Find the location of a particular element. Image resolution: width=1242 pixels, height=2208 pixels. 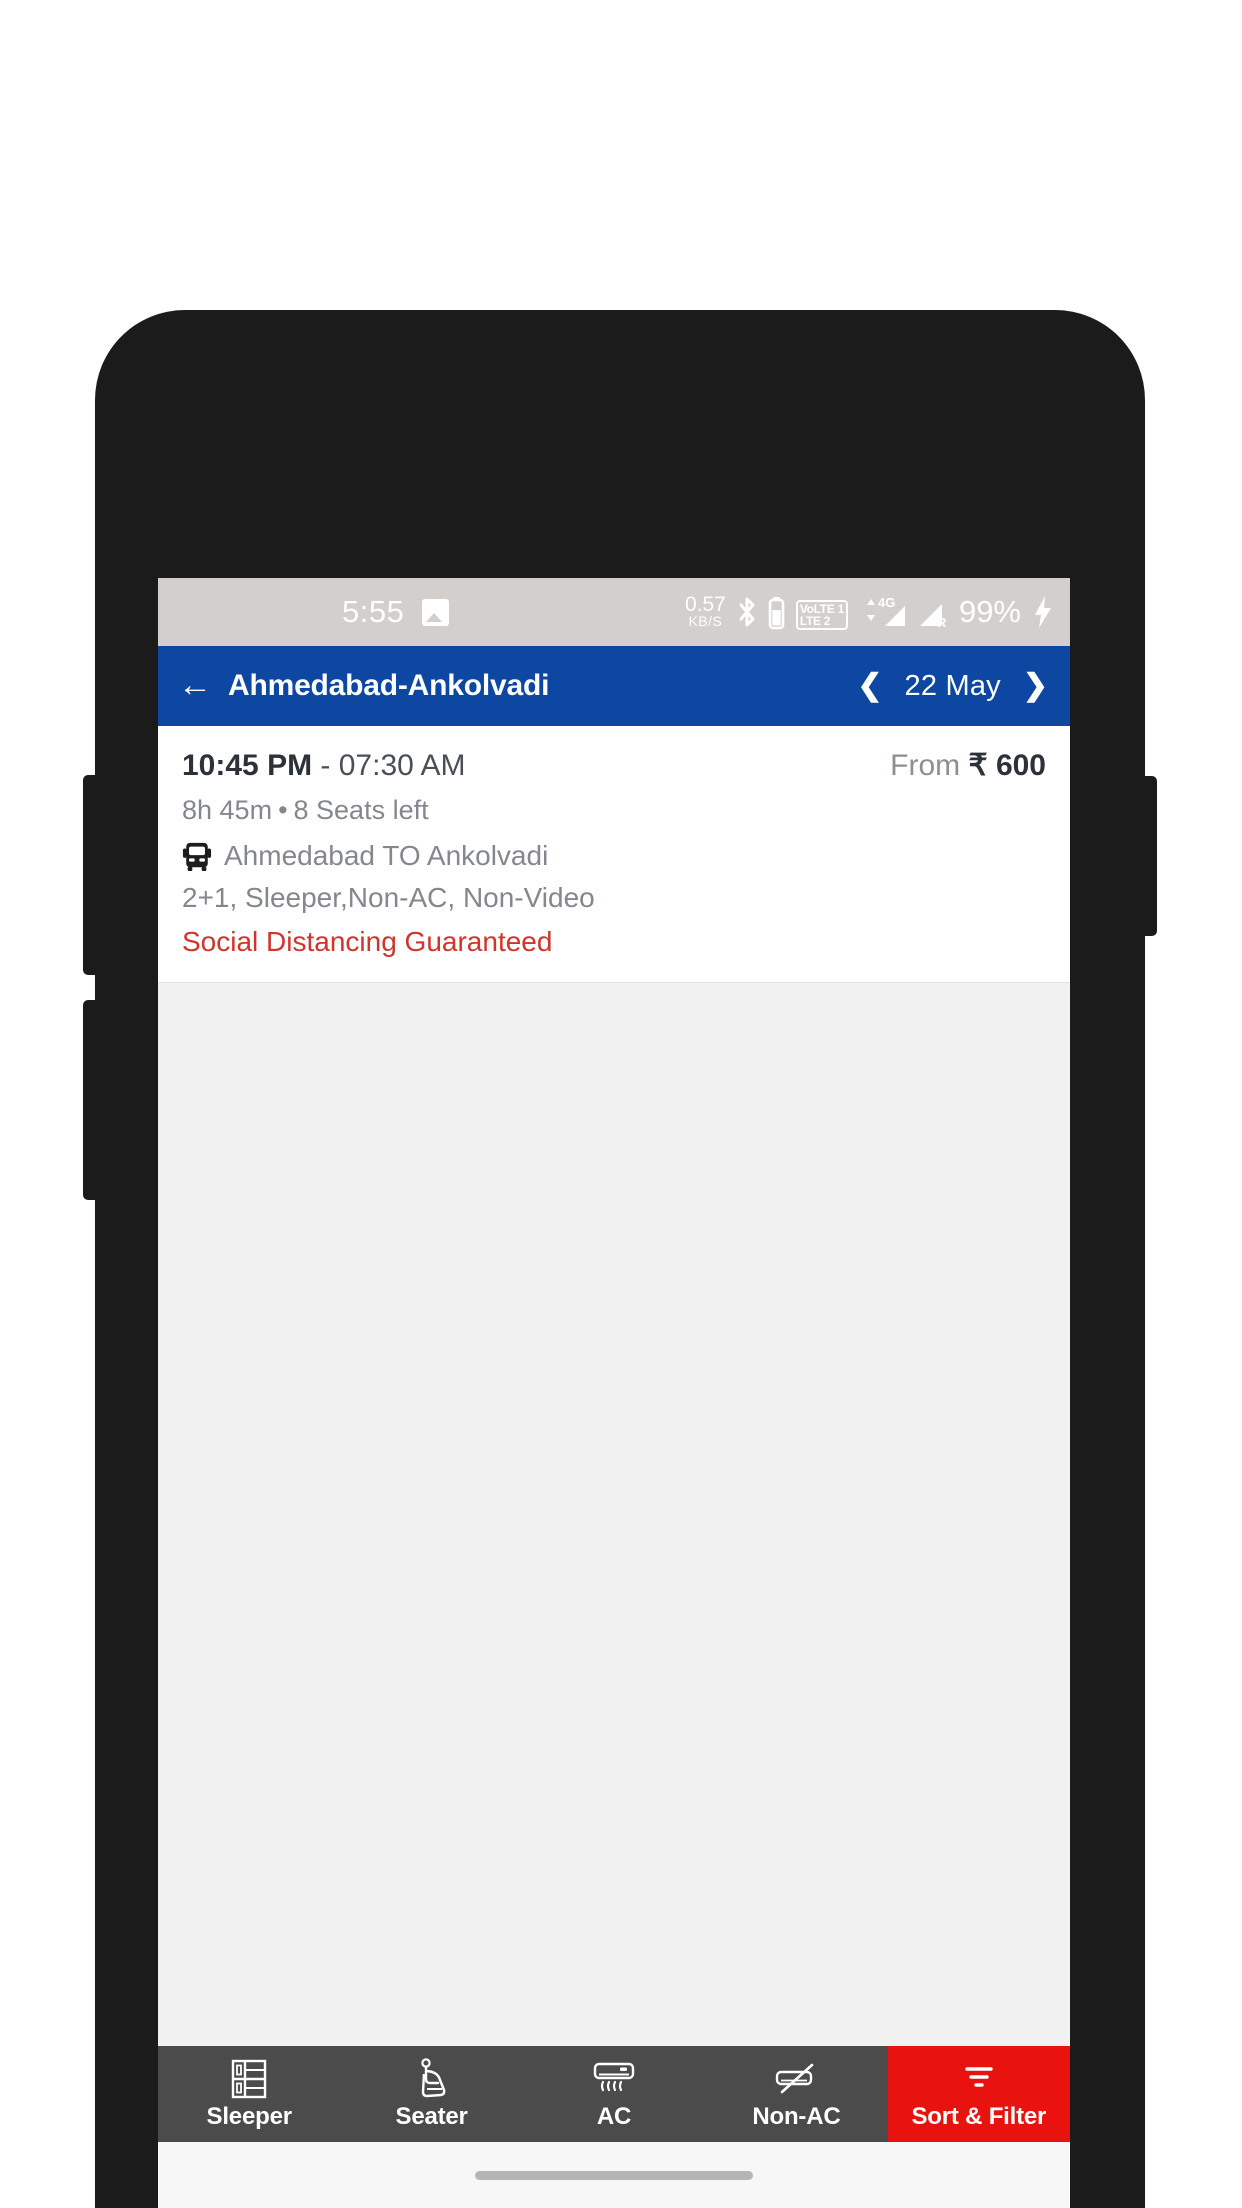

app-bar-left: ← Ahmedabad-Ankolvadi is located at coordinates (364, 685).